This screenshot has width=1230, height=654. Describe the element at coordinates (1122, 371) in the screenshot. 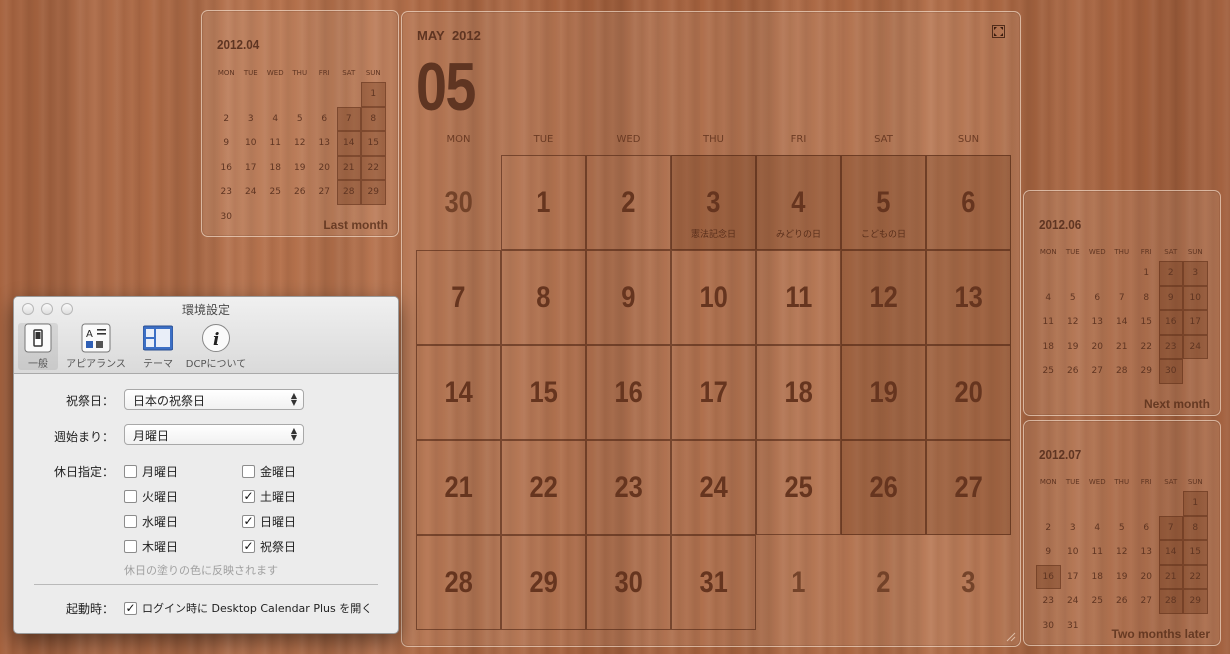

I see `mini-day-cell: 28` at that location.